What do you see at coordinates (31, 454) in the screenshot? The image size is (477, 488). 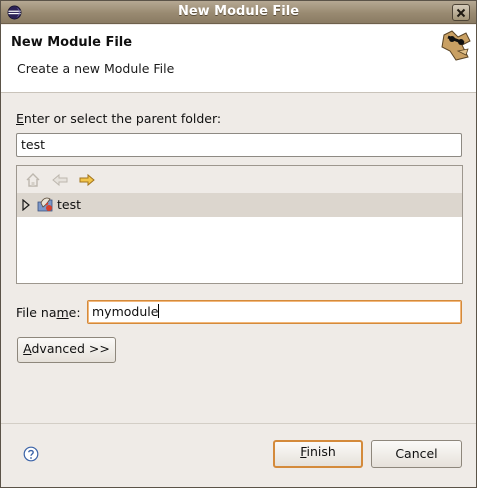 I see `help-icon` at bounding box center [31, 454].